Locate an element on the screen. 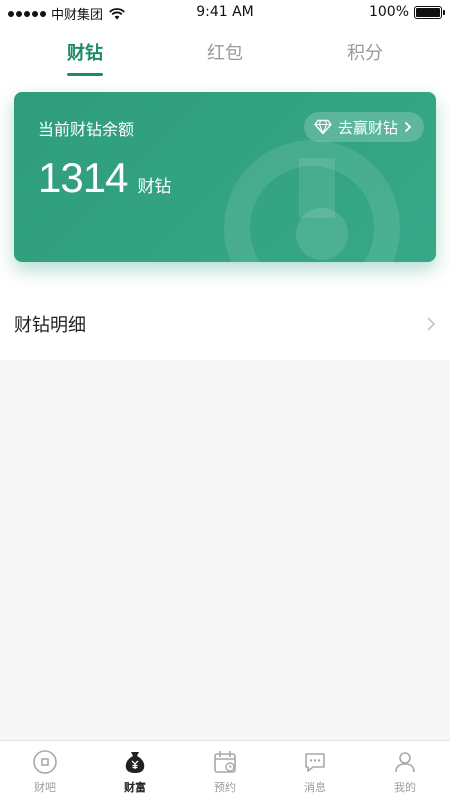  tab-caizuan: 财钻 is located at coordinates (85, 58).